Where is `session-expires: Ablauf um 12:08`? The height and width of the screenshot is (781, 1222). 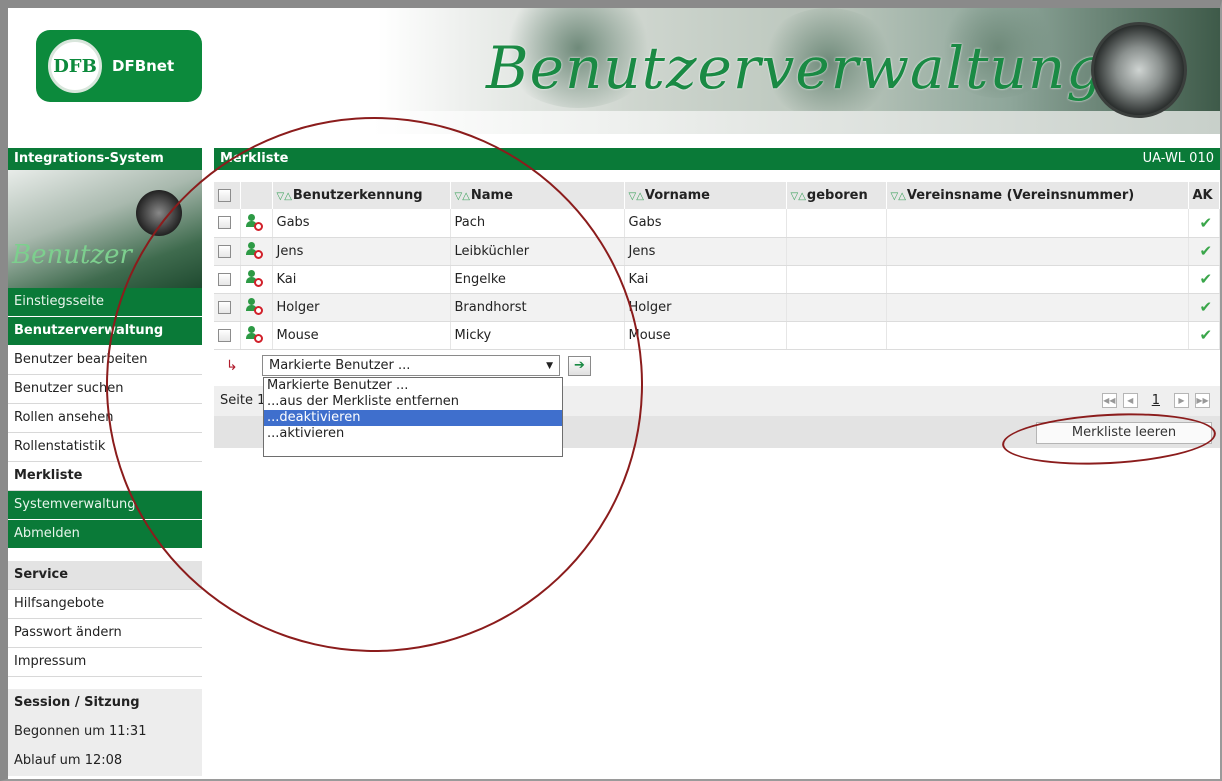
session-expires: Ablauf um 12:08 is located at coordinates (105, 761).